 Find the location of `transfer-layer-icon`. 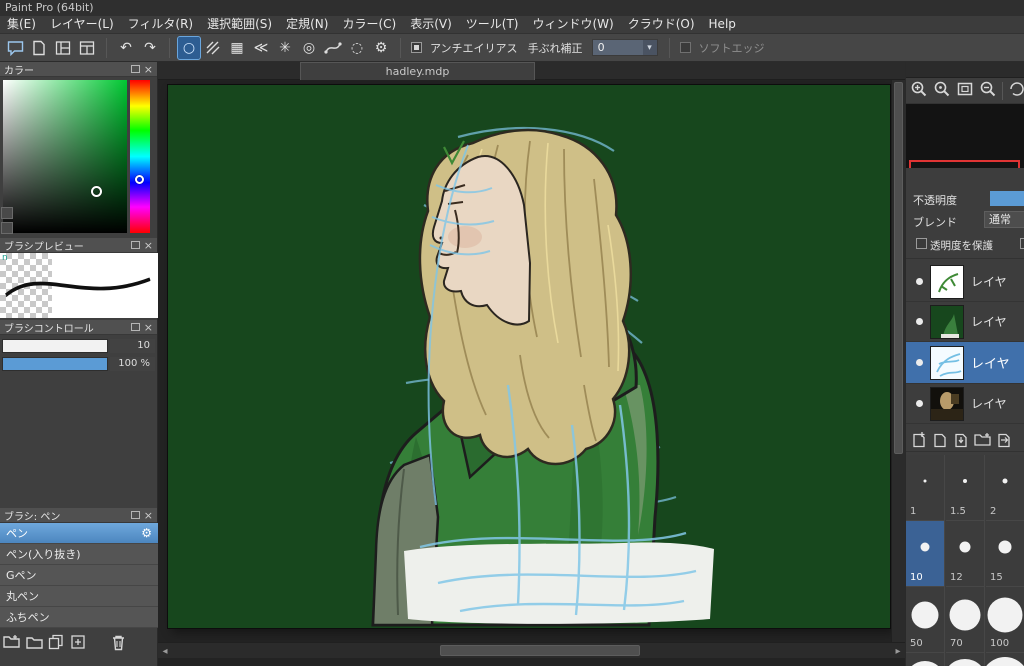

transfer-layer-icon is located at coordinates (1004, 441).